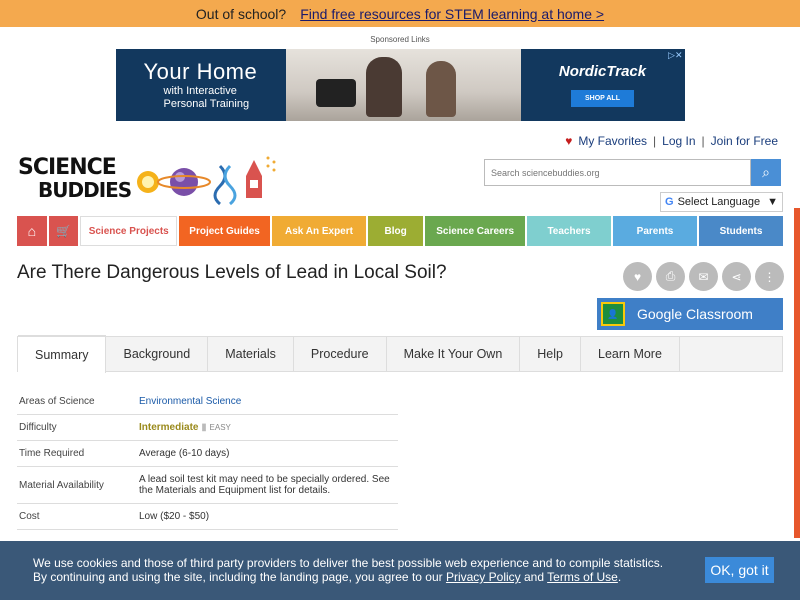 The width and height of the screenshot is (800, 600). I want to click on nav-students: Students, so click(741, 231).